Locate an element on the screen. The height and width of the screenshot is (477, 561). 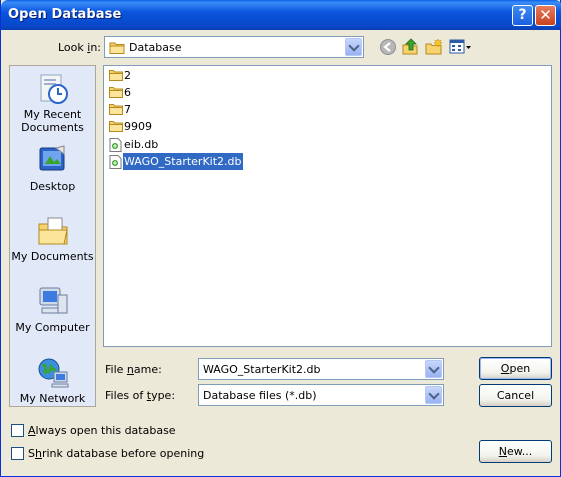
my-network-icon is located at coordinates (53, 373).